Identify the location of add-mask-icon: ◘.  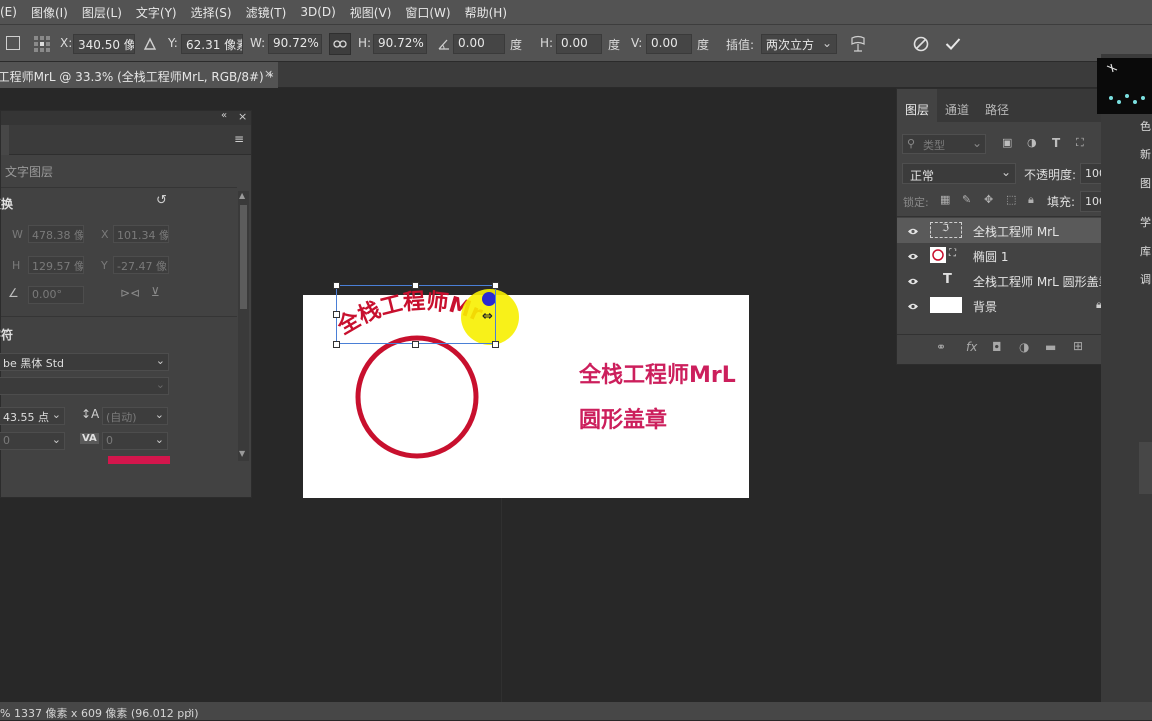
(997, 347).